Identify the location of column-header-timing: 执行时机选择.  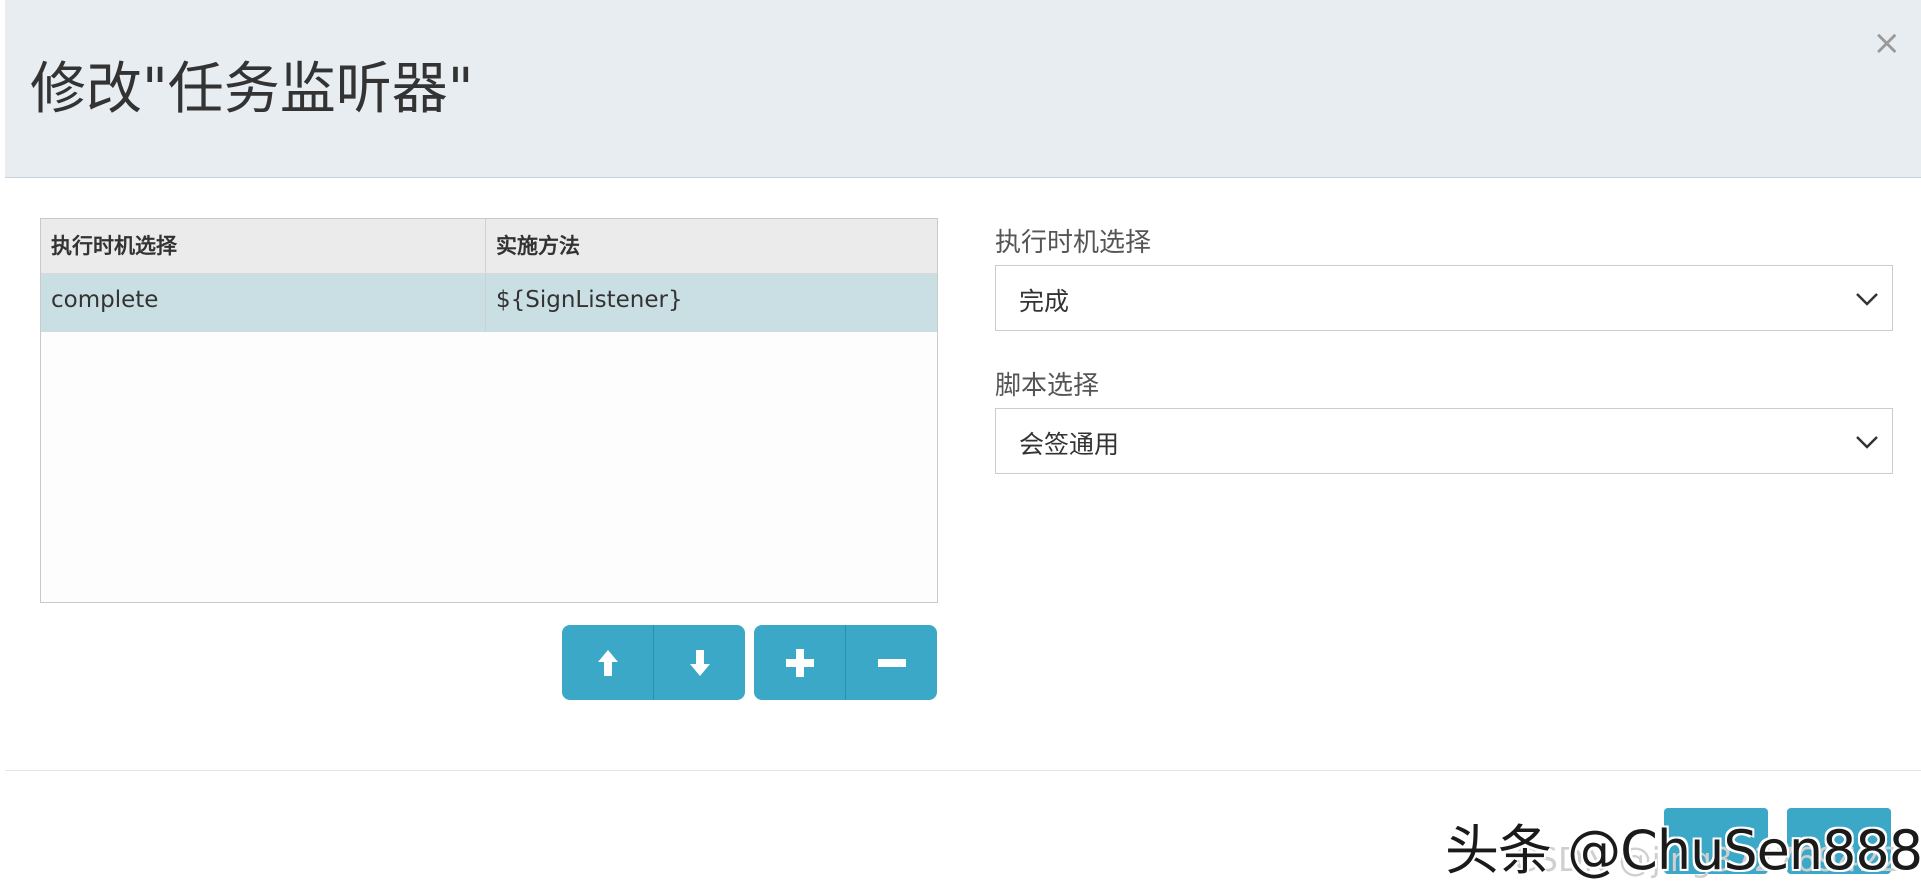
(263, 246).